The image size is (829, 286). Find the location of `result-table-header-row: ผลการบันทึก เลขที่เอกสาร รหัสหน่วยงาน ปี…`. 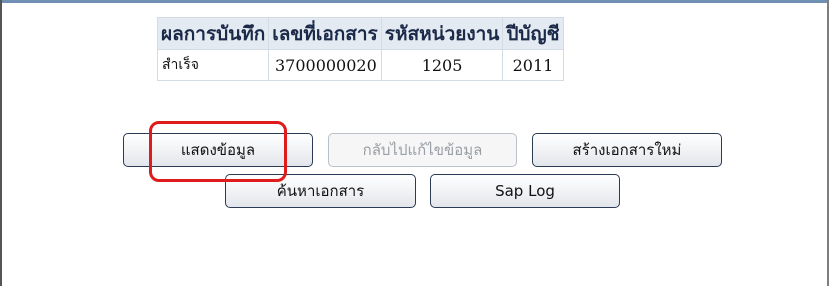

result-table-header-row: ผลการบันทึก เลขที่เอกสาร รหัสหน่วยงาน ปี… is located at coordinates (360, 33).